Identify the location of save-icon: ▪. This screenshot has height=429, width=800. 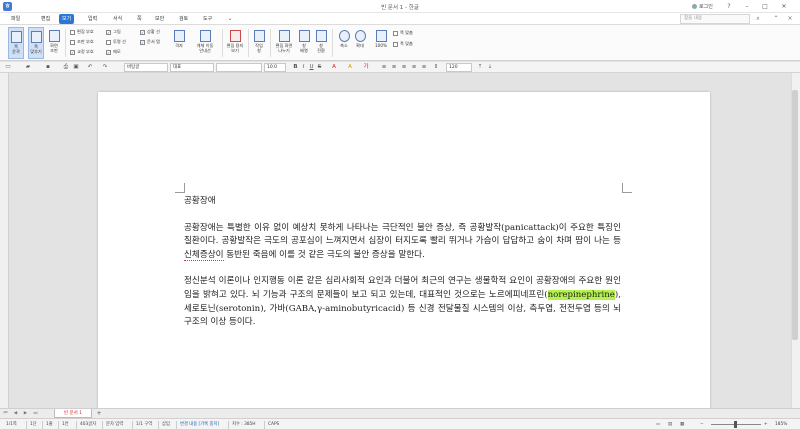
(48, 67).